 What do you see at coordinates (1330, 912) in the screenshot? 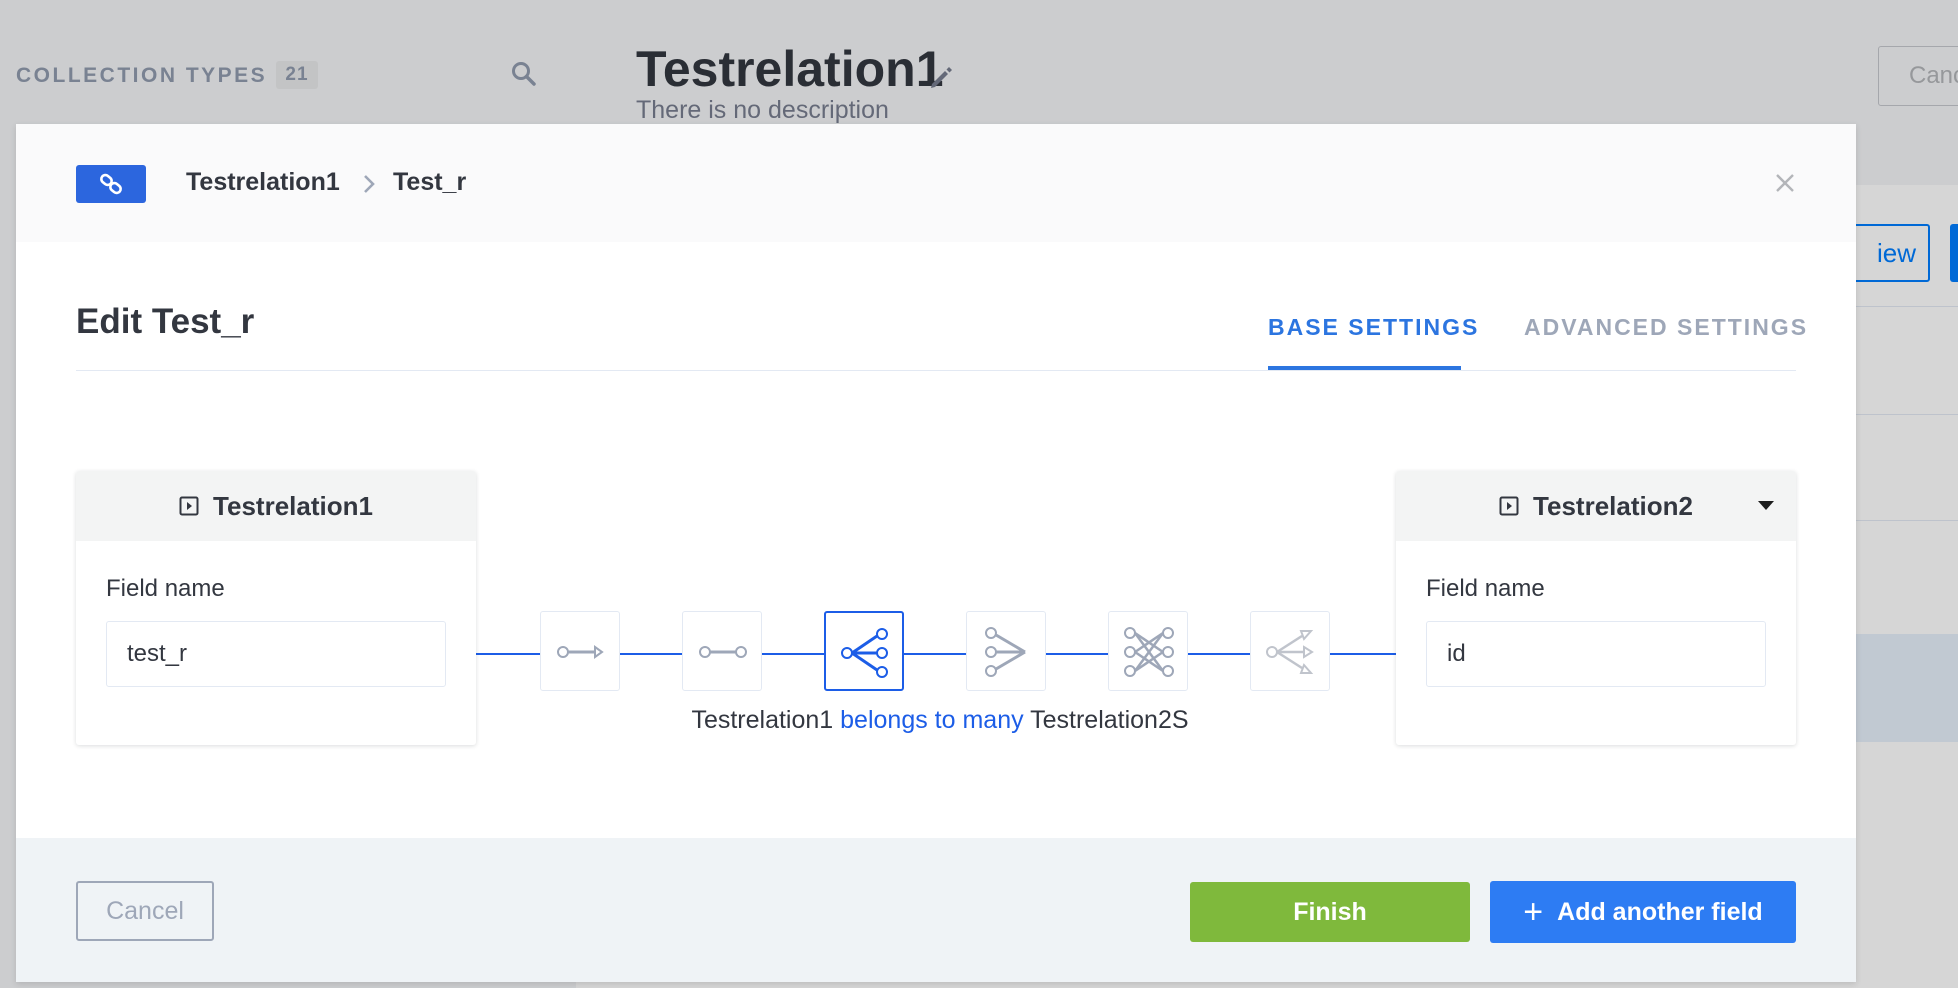
I see `finish-button: Finish` at bounding box center [1330, 912].